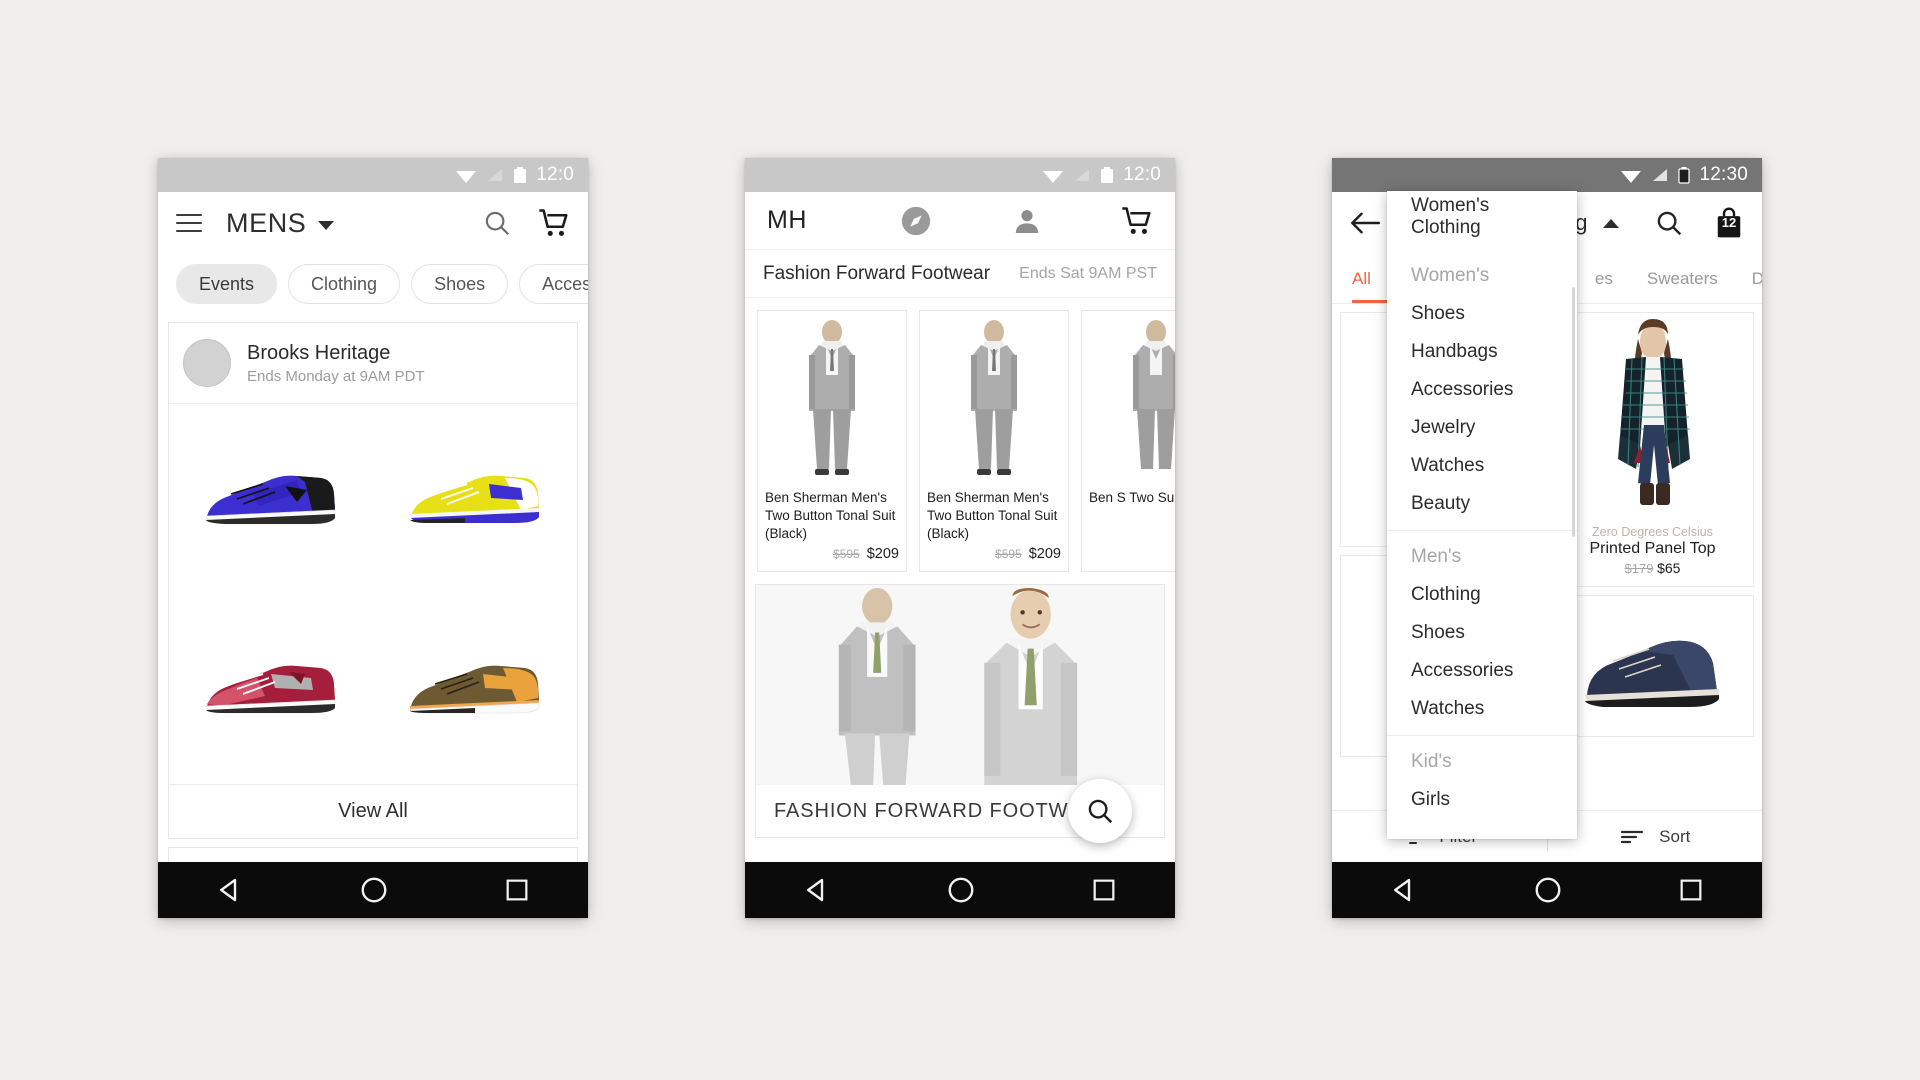  What do you see at coordinates (1604, 278) in the screenshot?
I see `tab-dresses: es` at bounding box center [1604, 278].